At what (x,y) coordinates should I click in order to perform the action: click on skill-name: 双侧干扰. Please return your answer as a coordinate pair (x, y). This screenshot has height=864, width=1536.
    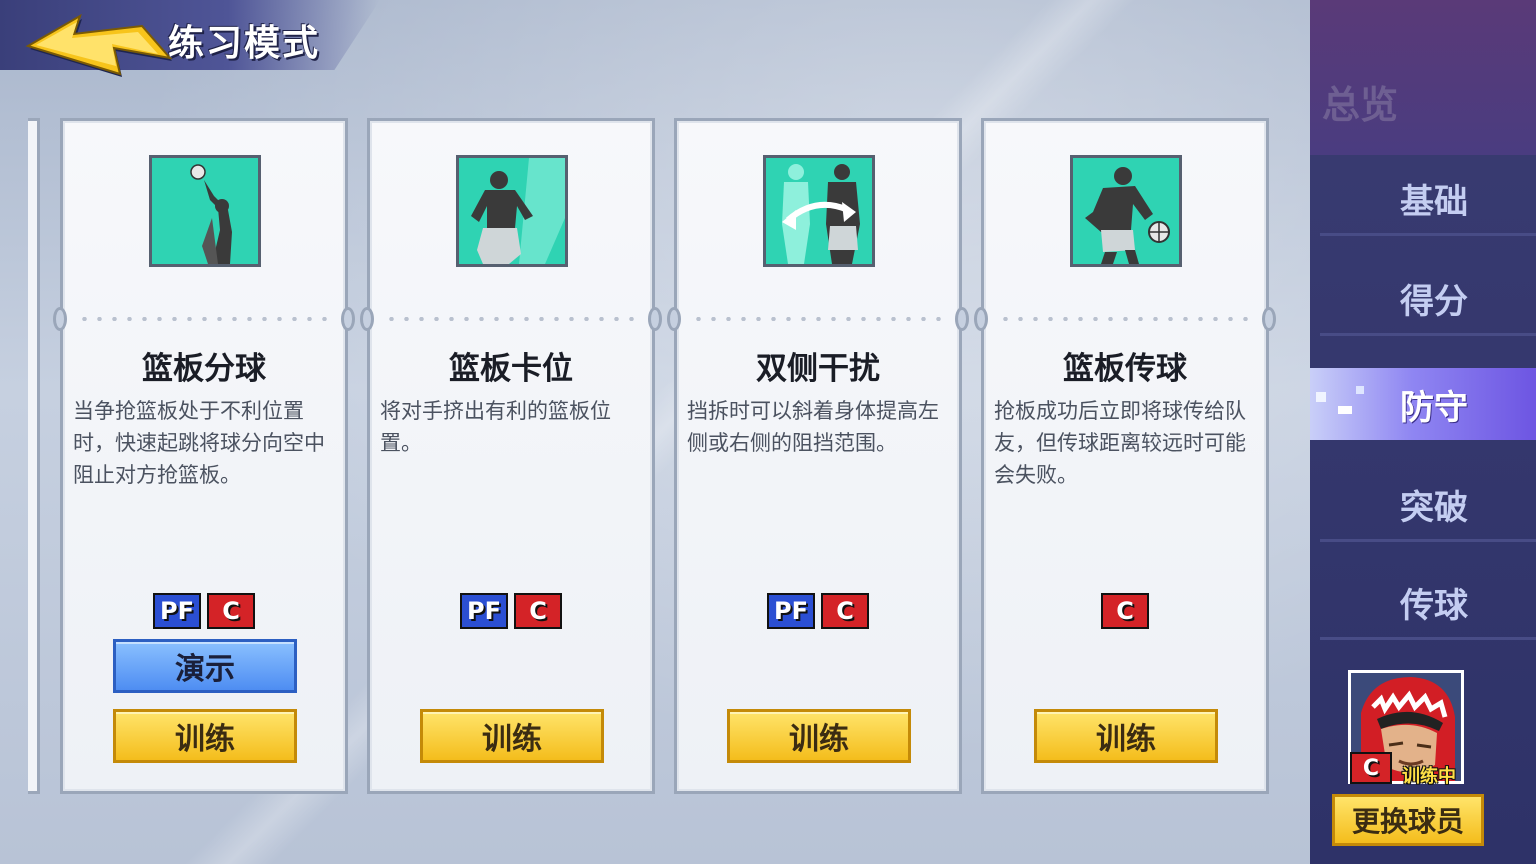
    Looking at the image, I should click on (818, 369).